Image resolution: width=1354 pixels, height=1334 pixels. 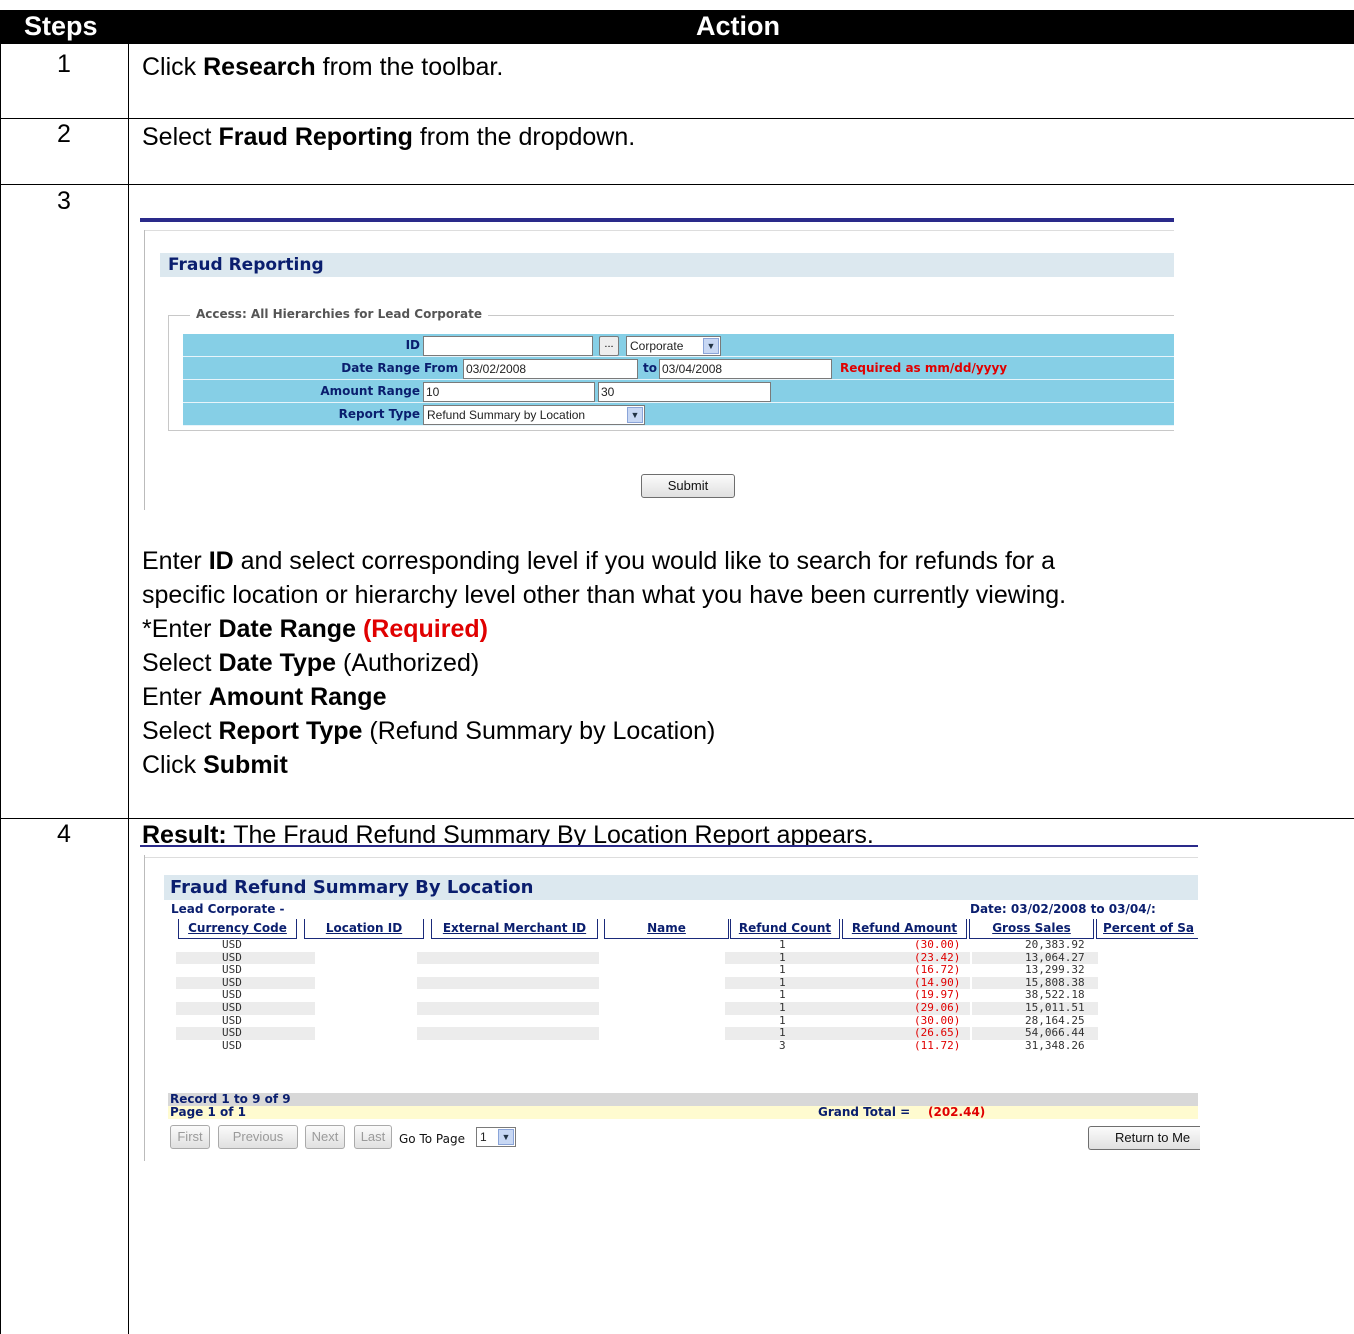 What do you see at coordinates (738, 26) in the screenshot?
I see `header-action: Action` at bounding box center [738, 26].